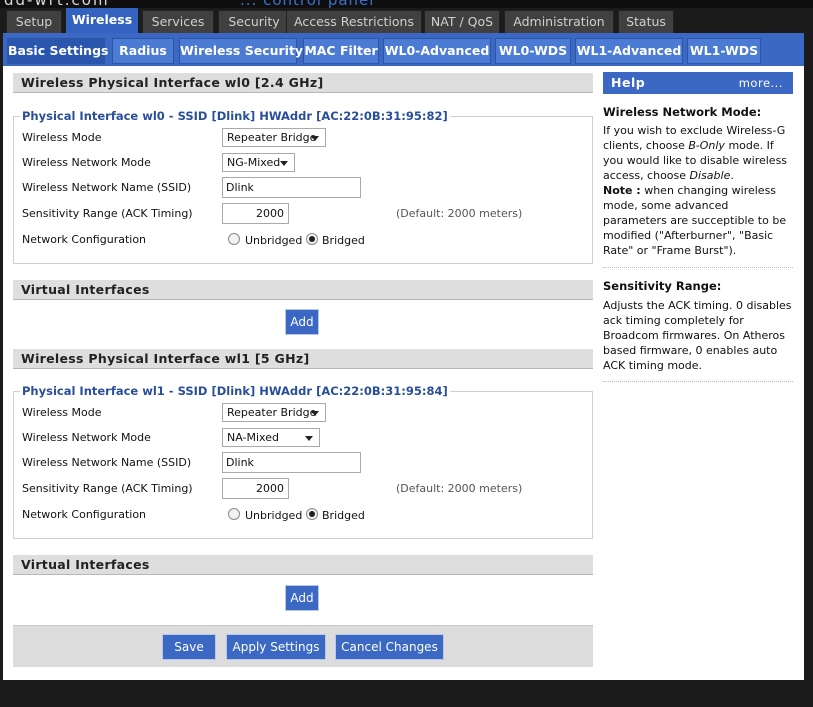  I want to click on tab-access-restrictions: Access Restrictions, so click(354, 22).